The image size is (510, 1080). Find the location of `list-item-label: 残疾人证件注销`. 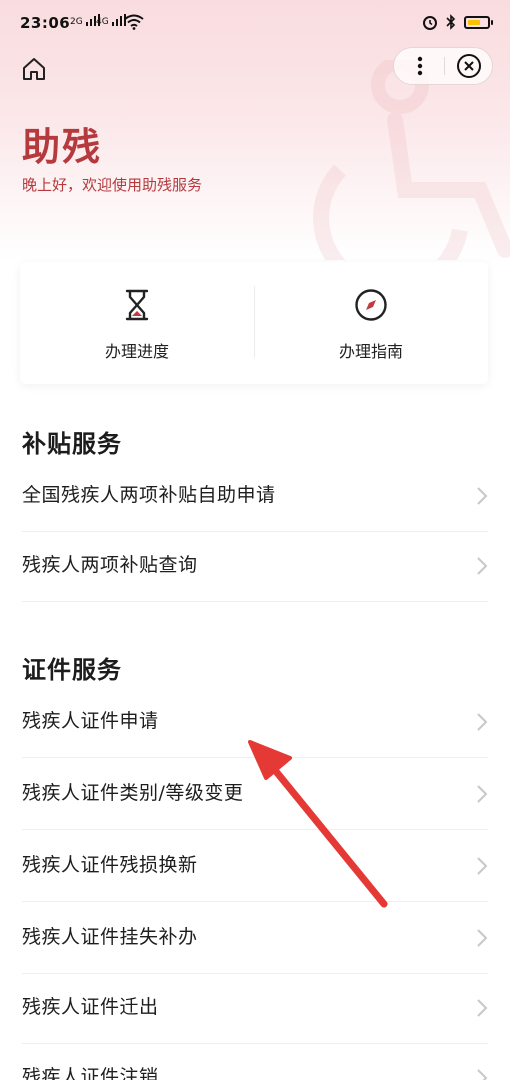

list-item-label: 残疾人证件注销 is located at coordinates (90, 1073).